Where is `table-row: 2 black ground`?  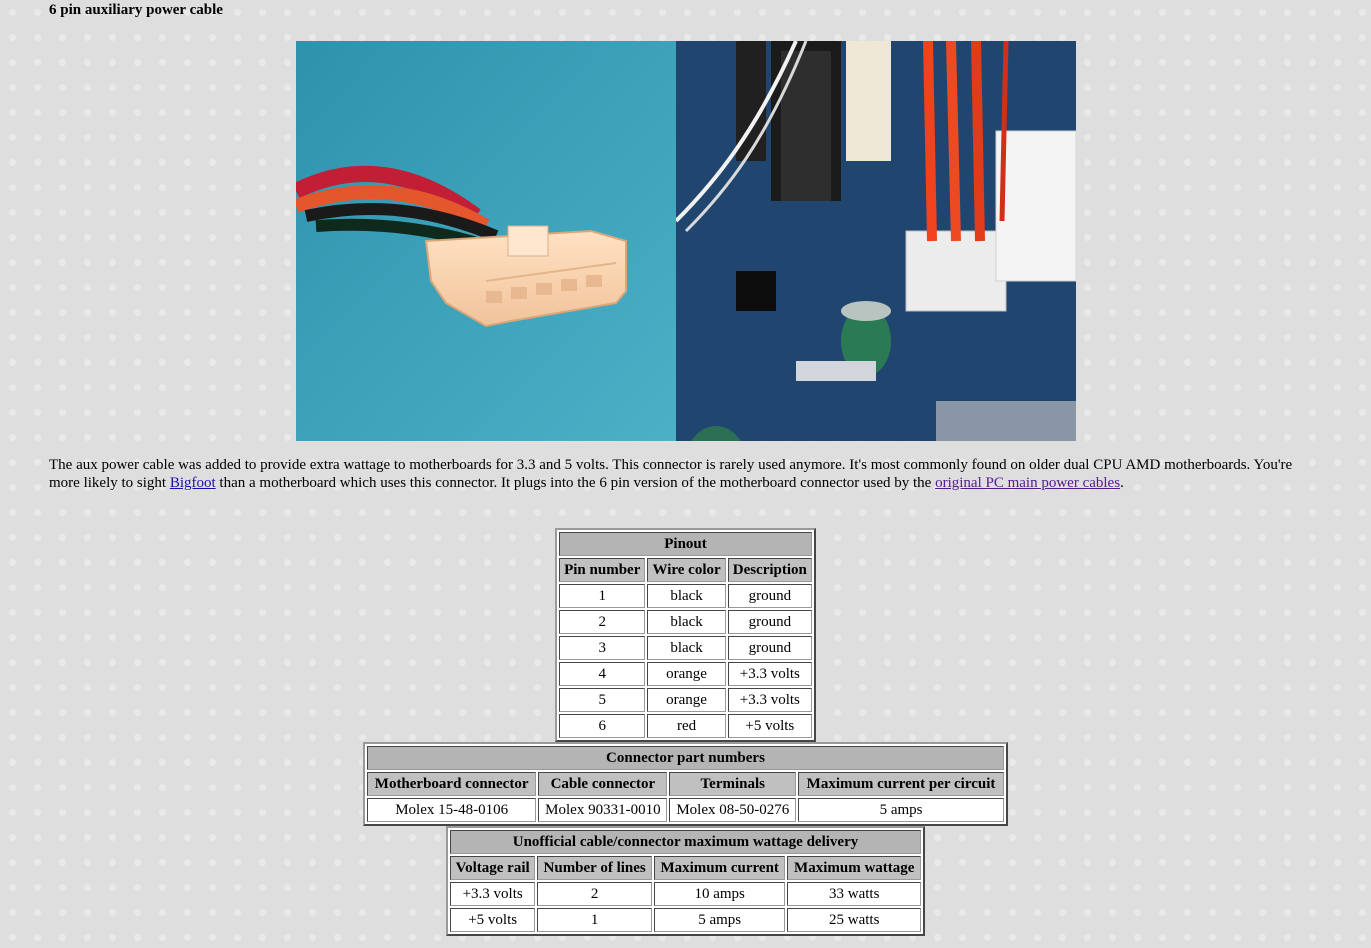 table-row: 2 black ground is located at coordinates (685, 622).